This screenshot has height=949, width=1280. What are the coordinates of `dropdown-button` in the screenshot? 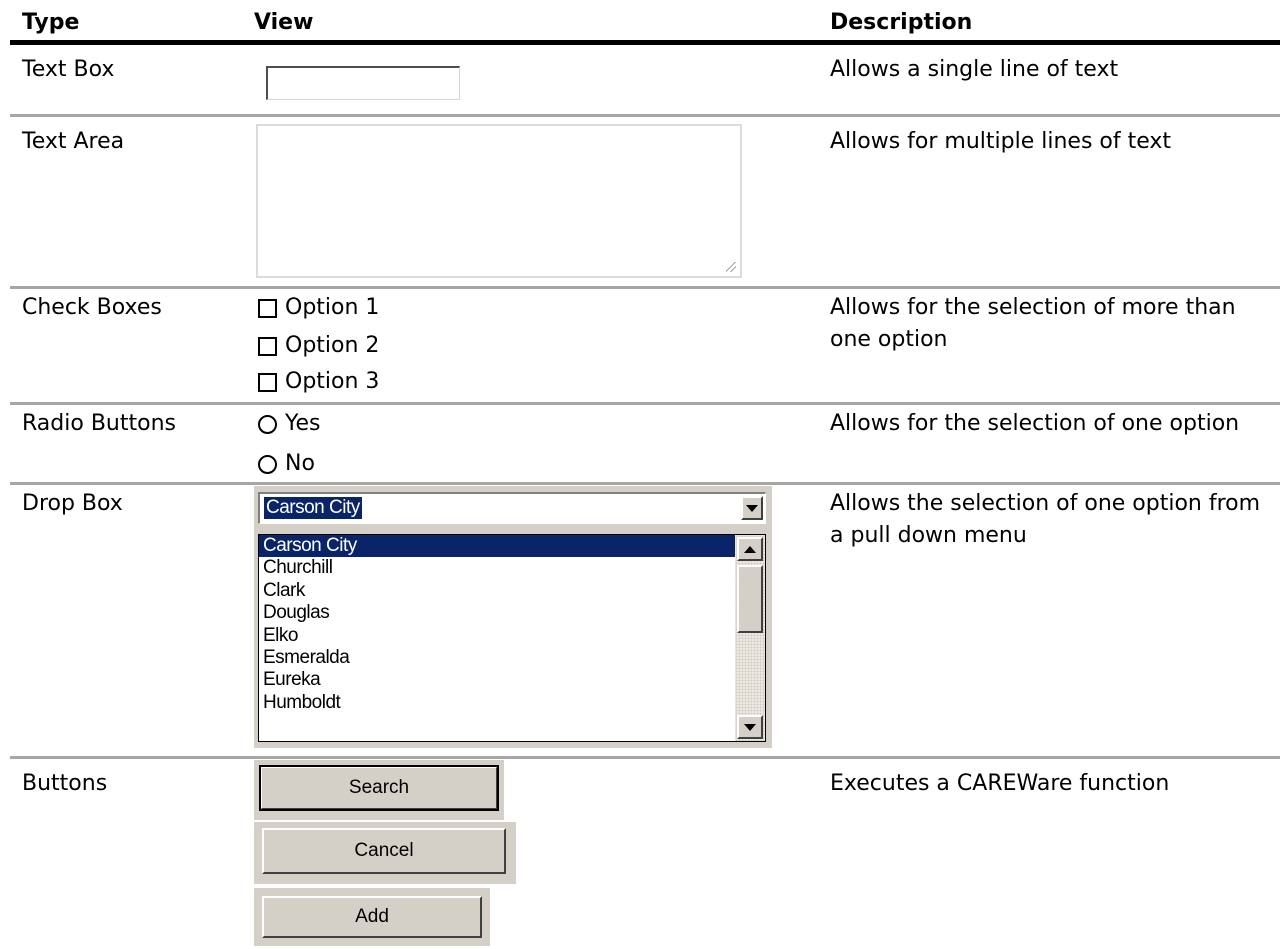 It's located at (752, 508).